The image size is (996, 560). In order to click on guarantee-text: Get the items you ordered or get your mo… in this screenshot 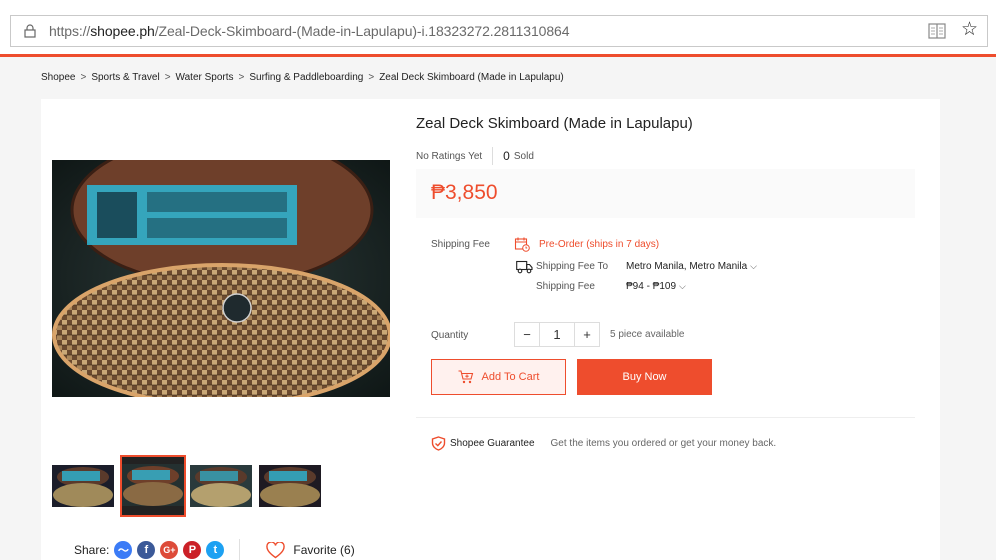, I will do `click(663, 443)`.